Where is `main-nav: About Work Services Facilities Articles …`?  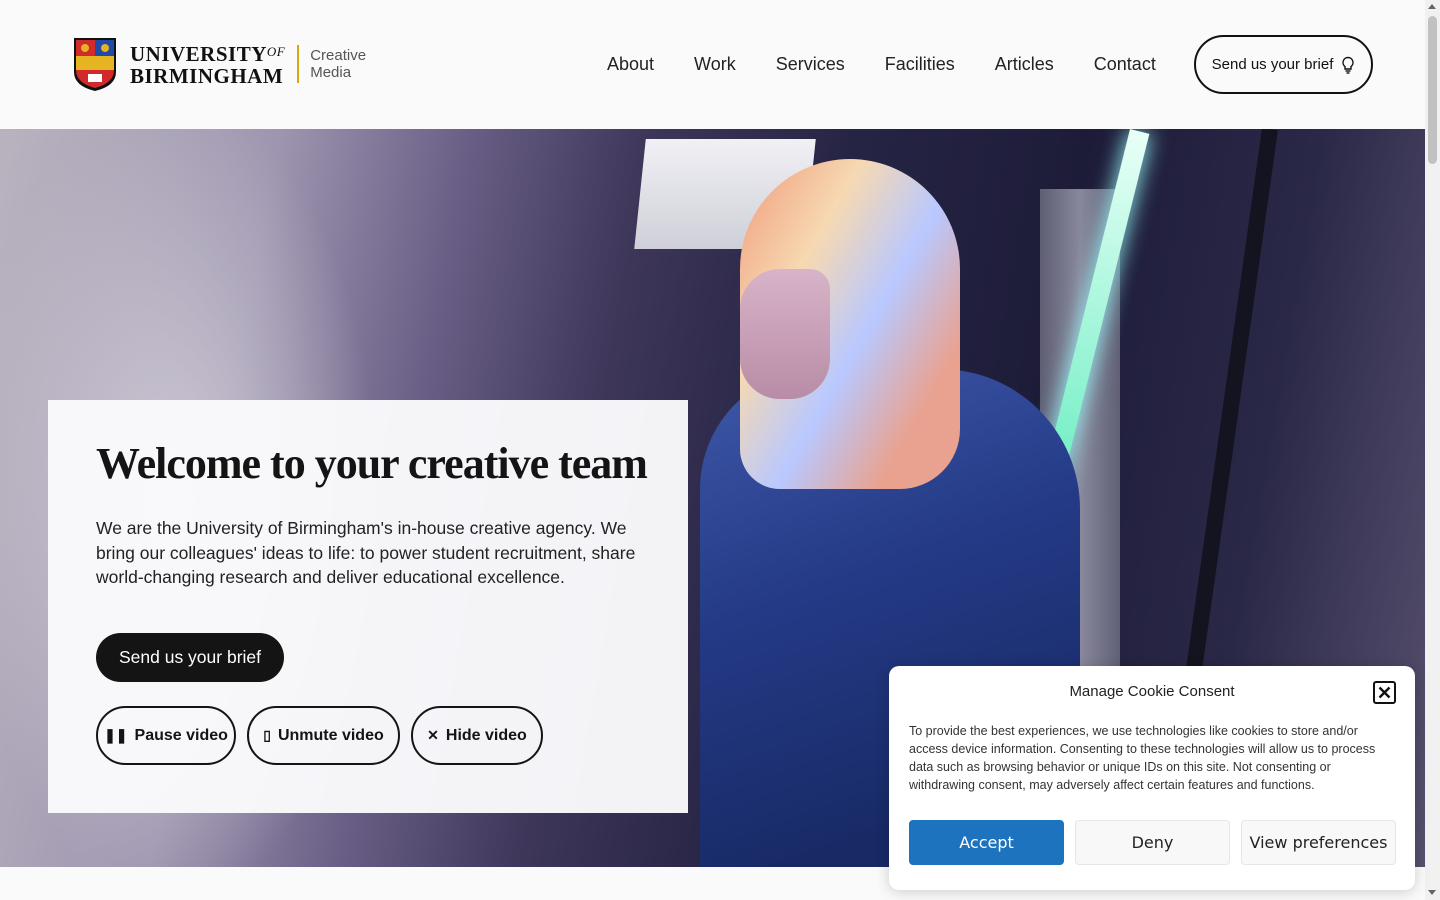
main-nav: About Work Services Facilities Articles … is located at coordinates (901, 64).